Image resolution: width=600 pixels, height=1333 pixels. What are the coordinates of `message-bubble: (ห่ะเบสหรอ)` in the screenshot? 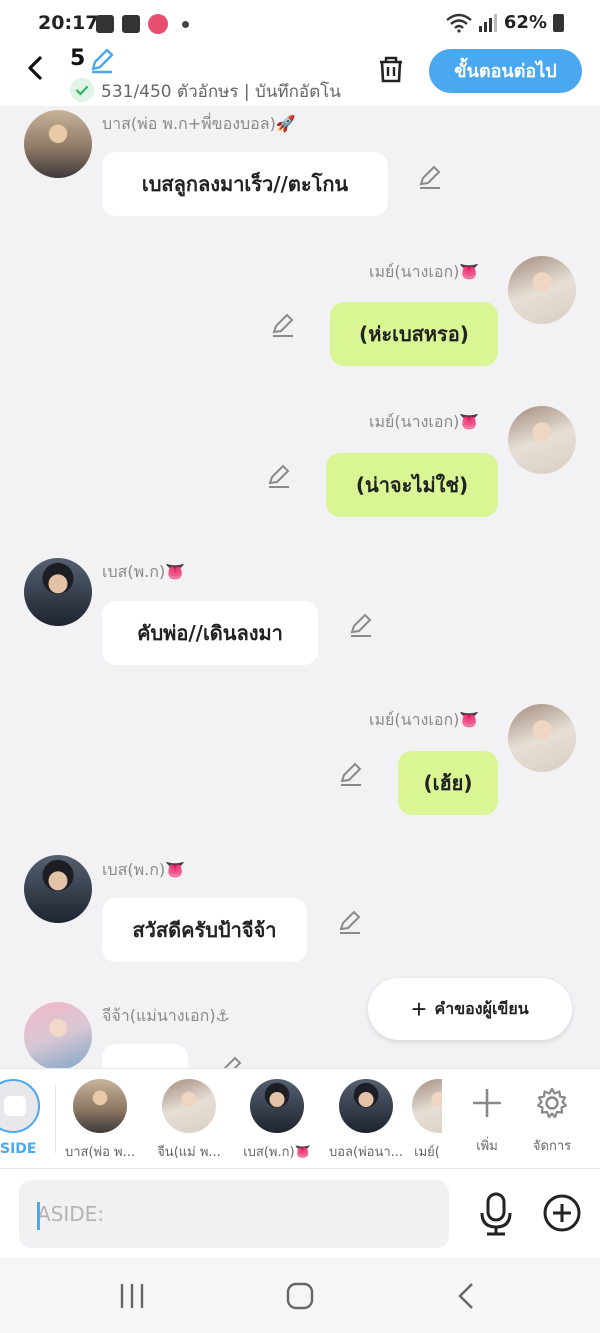 It's located at (414, 334).